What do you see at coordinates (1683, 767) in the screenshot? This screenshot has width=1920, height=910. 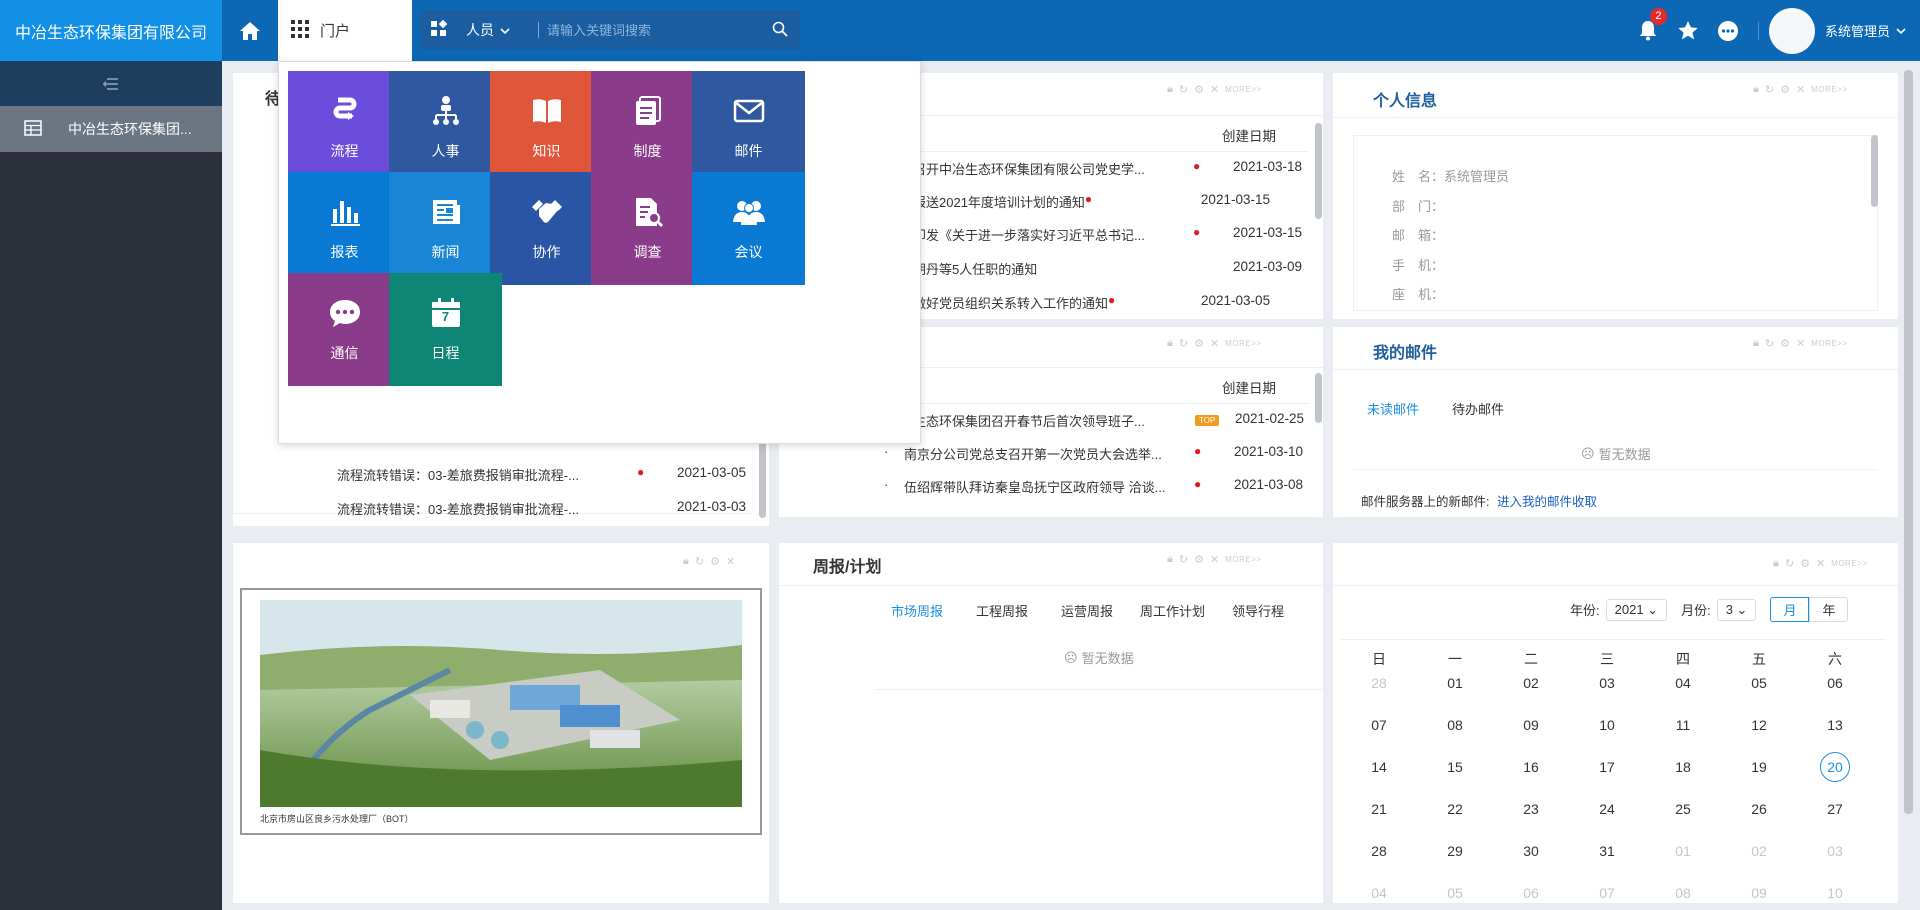 I see `calendar-day: 18` at bounding box center [1683, 767].